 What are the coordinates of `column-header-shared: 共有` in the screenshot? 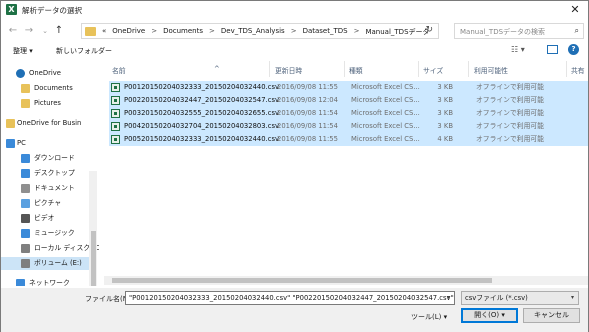 It's located at (578, 70).